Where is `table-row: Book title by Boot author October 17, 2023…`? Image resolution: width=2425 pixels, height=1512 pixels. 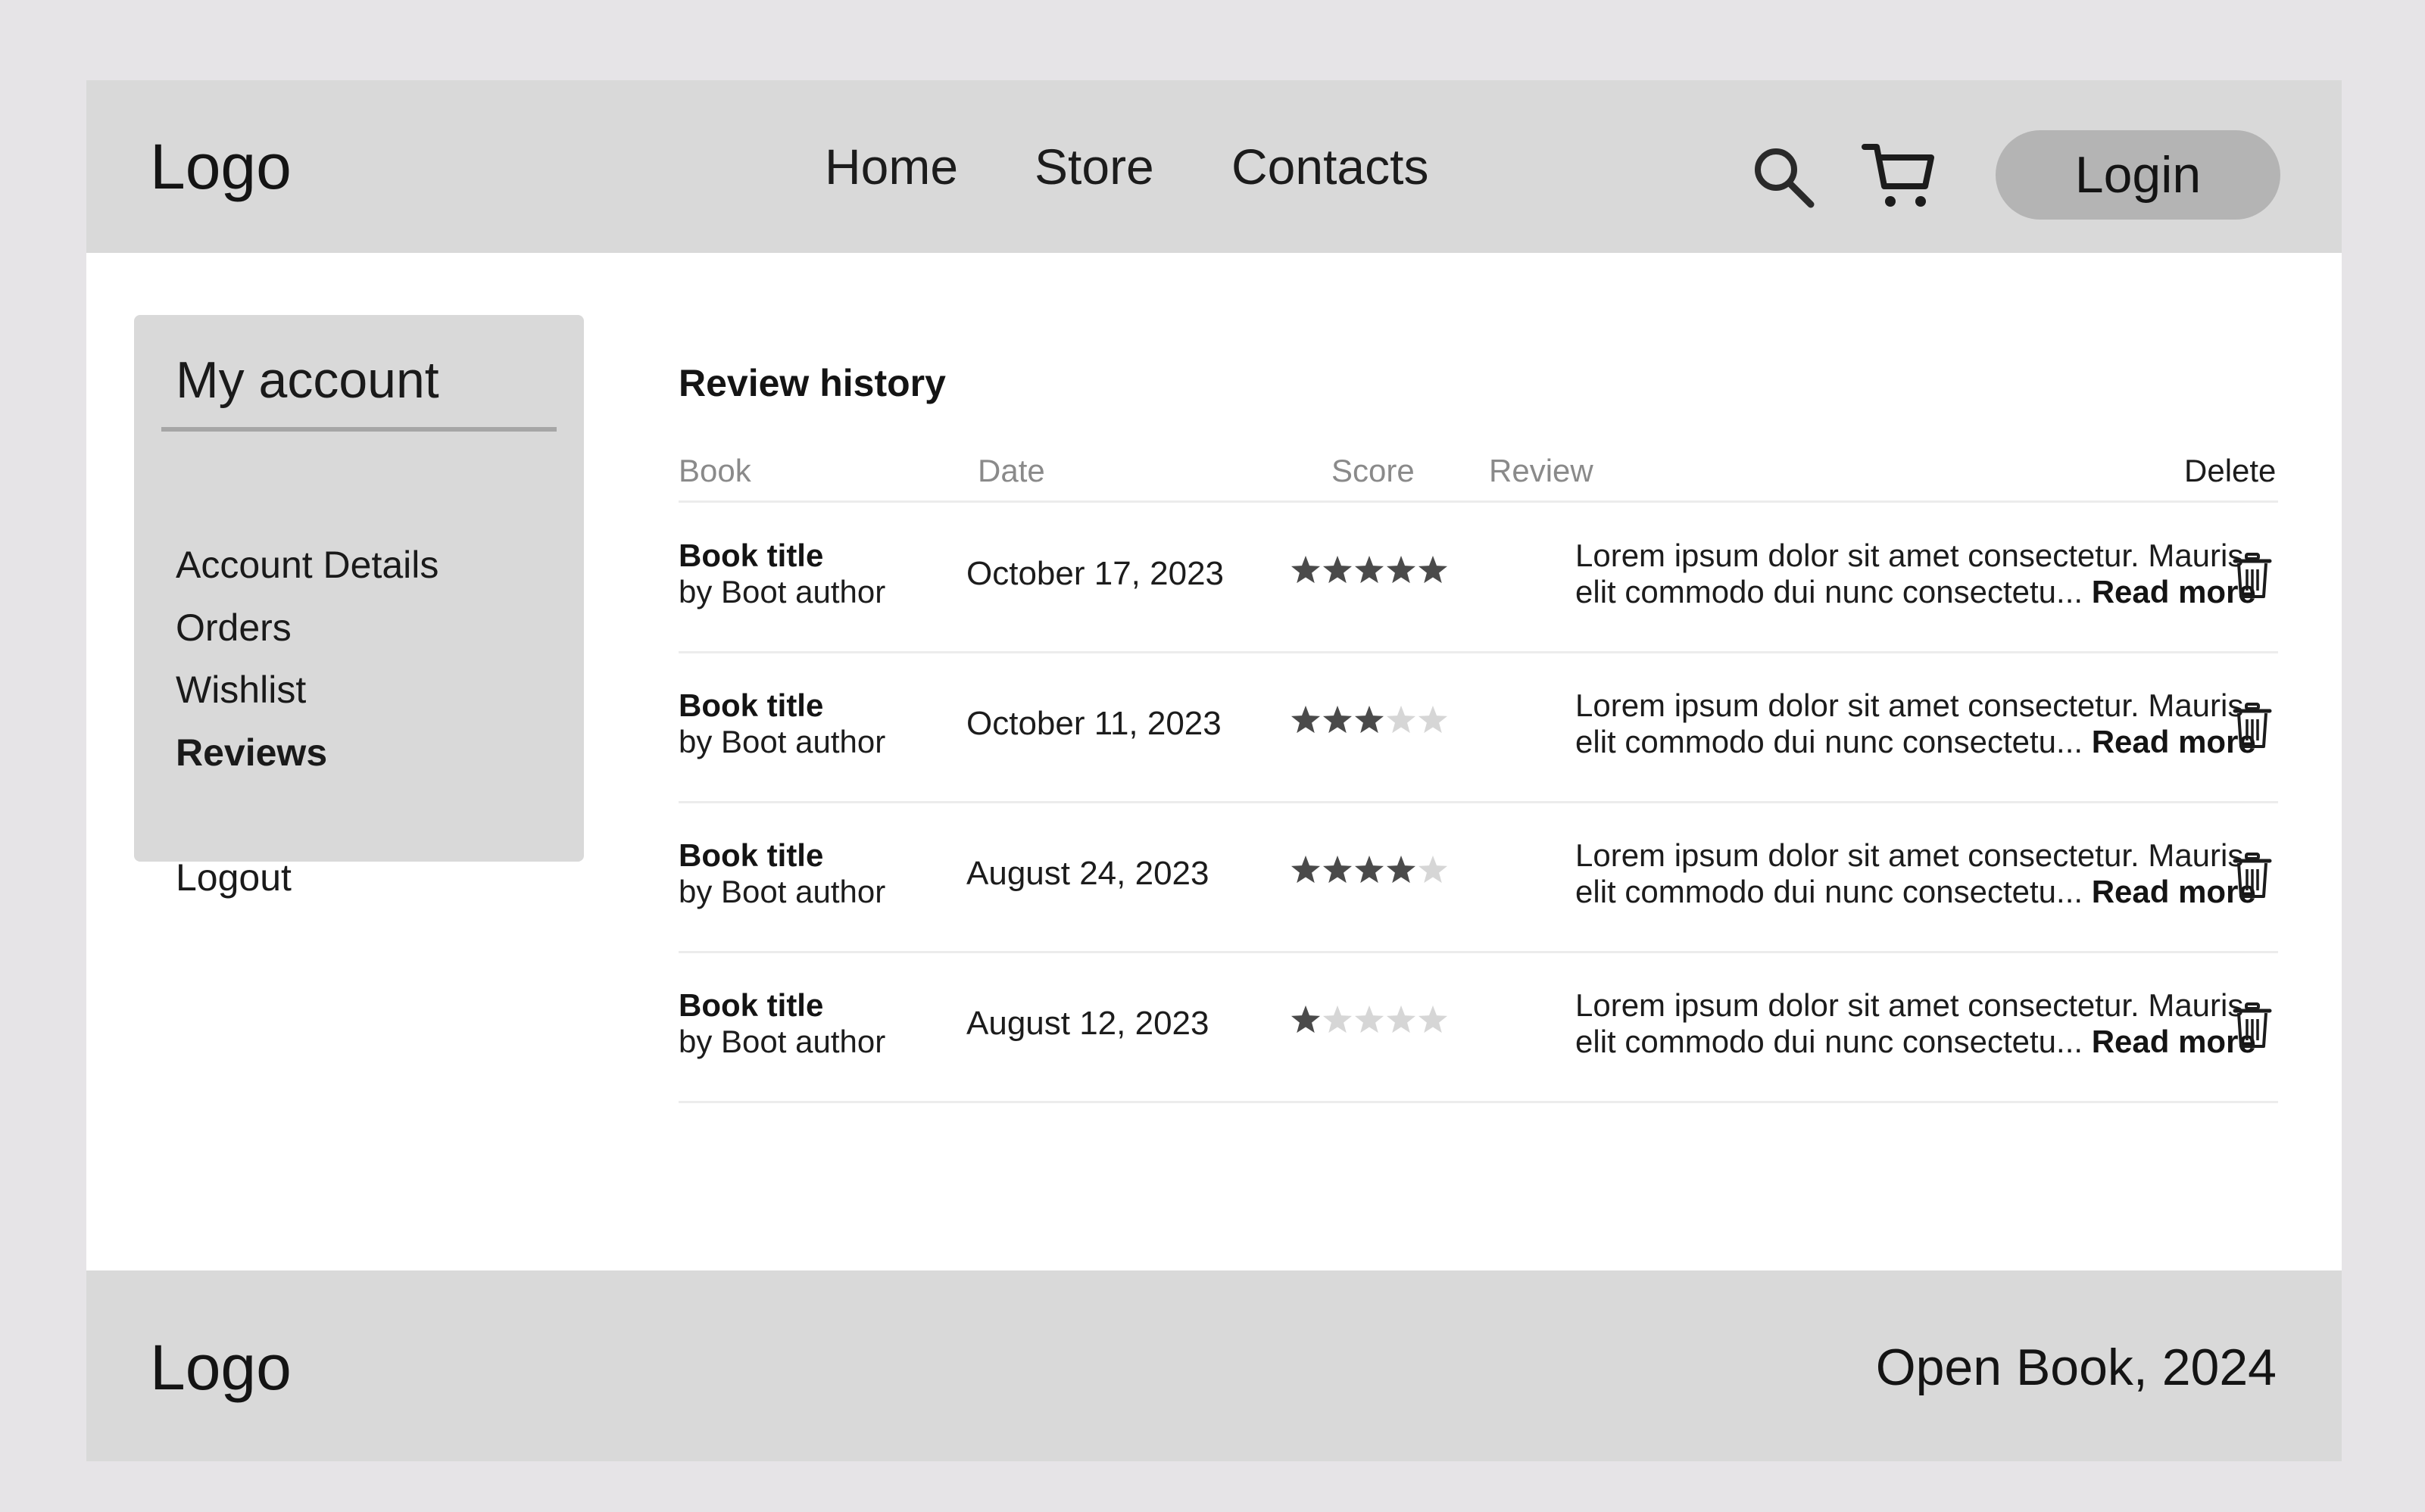 table-row: Book title by Boot author October 17, 2023… is located at coordinates (1478, 578).